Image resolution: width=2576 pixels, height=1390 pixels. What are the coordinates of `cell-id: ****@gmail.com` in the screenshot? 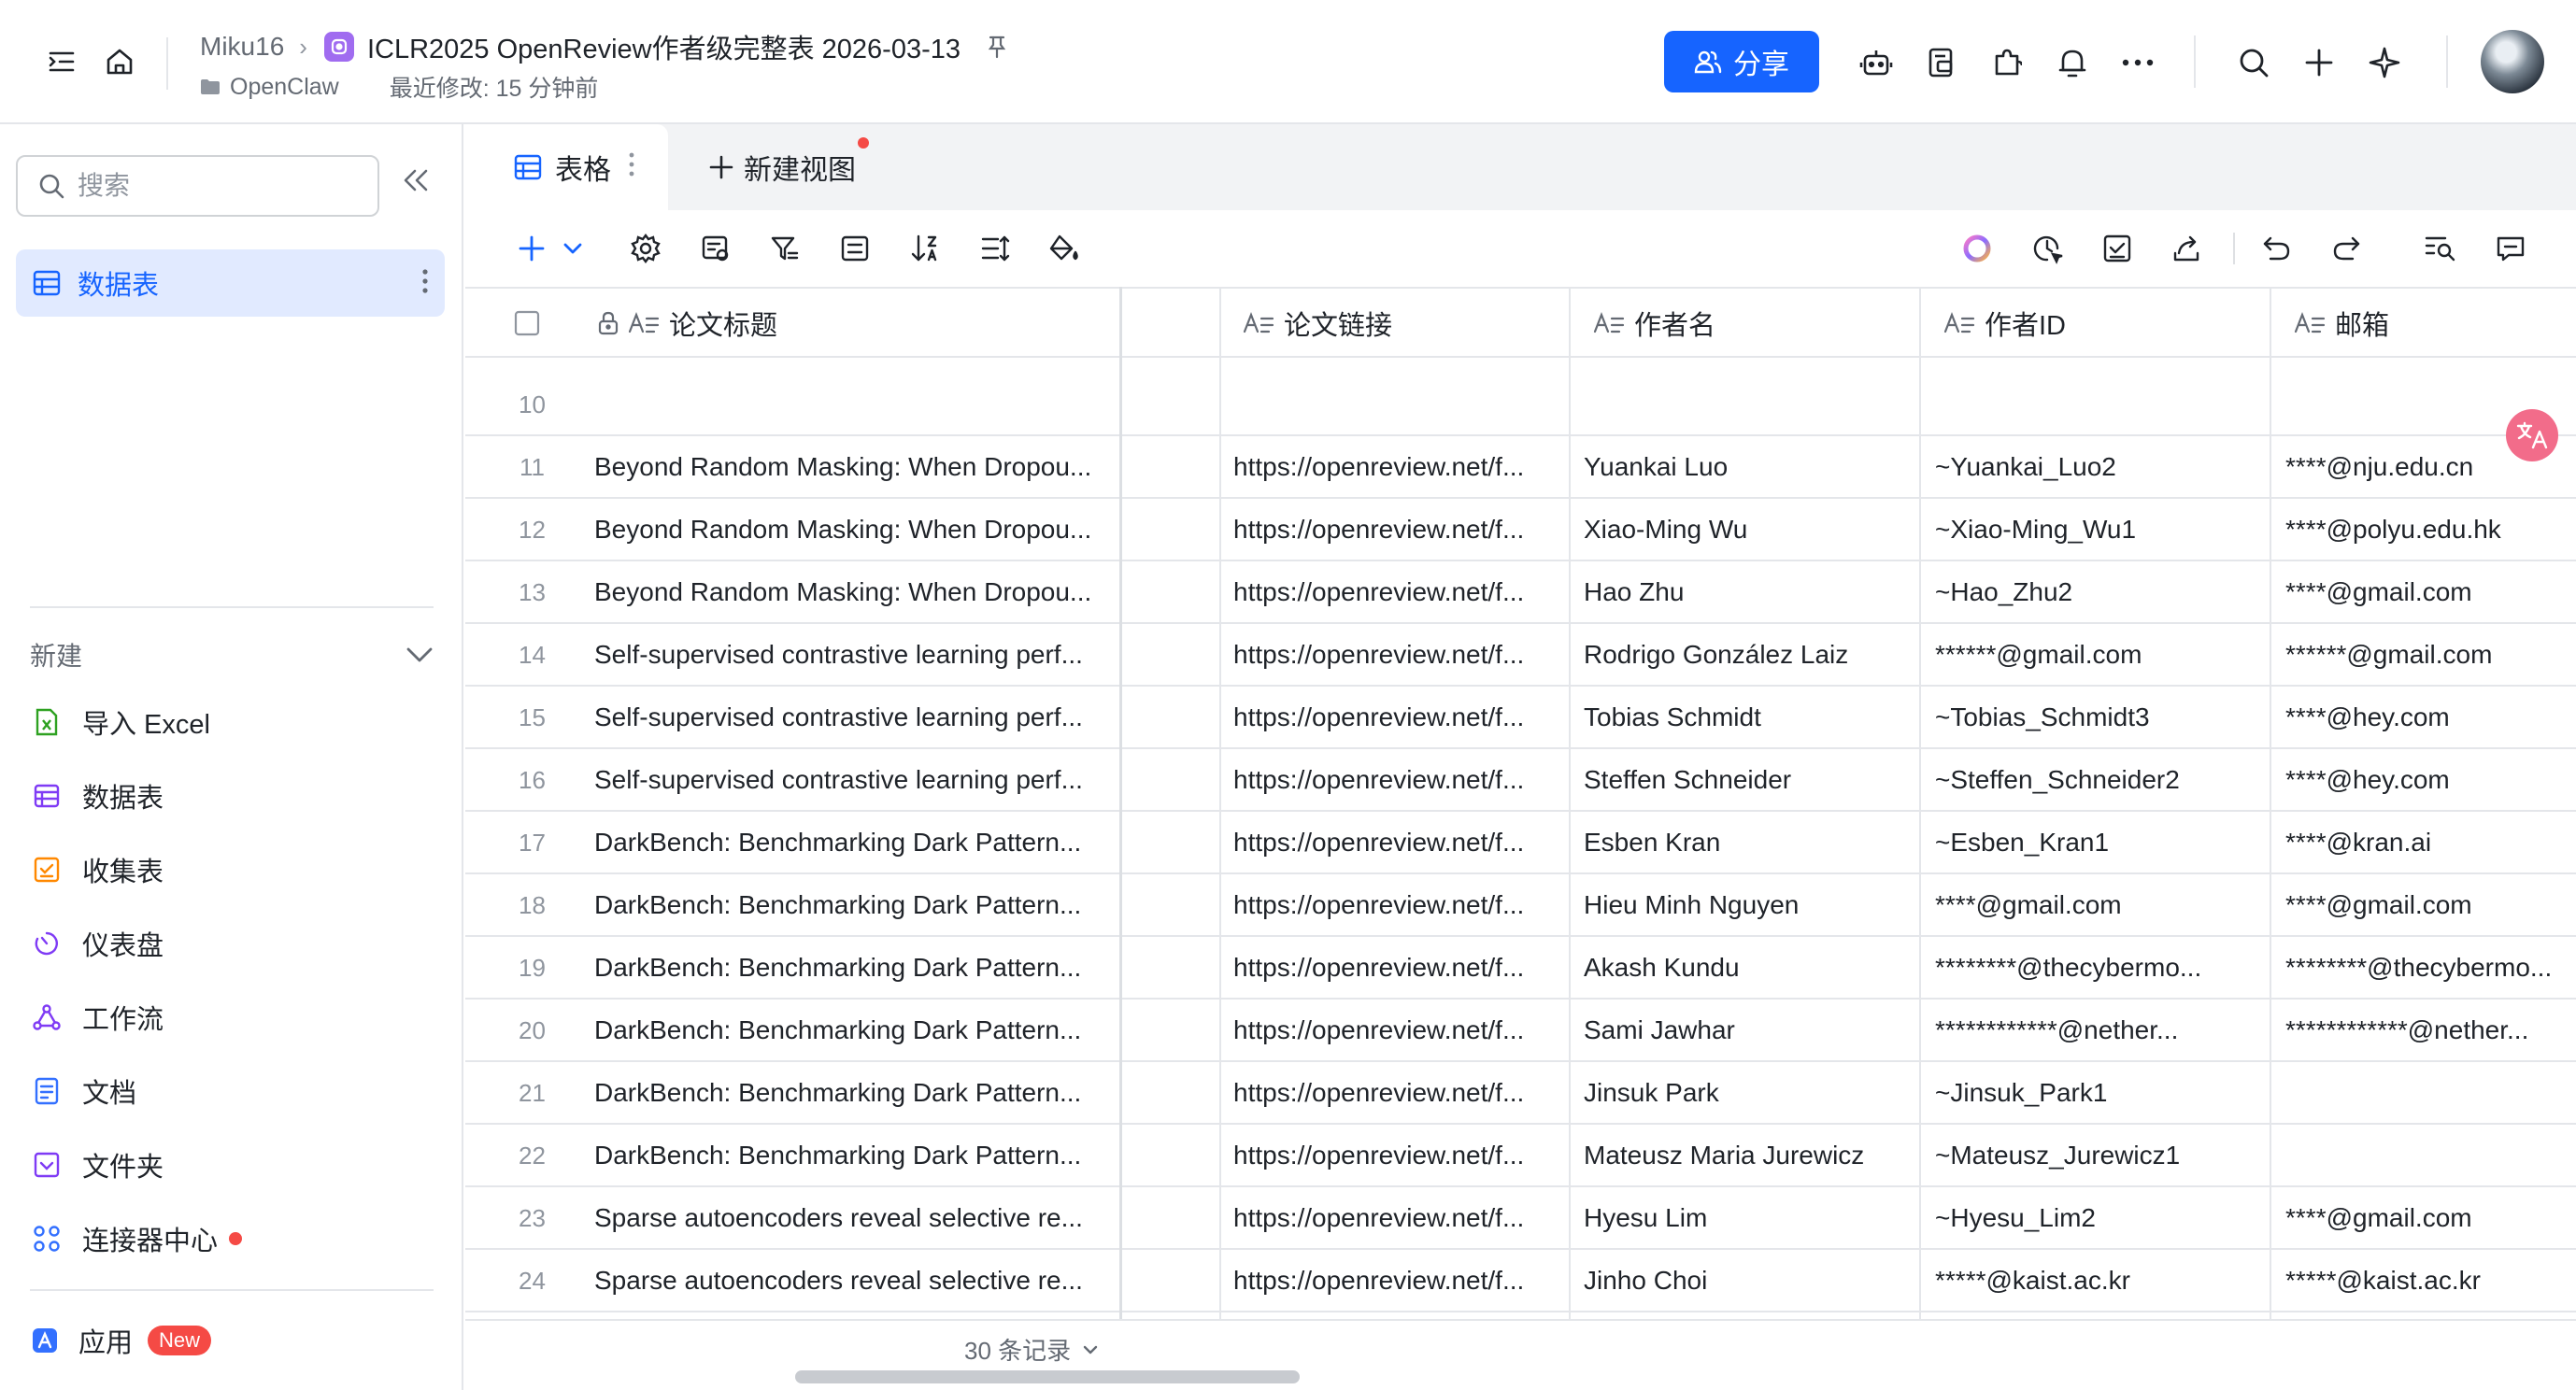 It's located at (2099, 905).